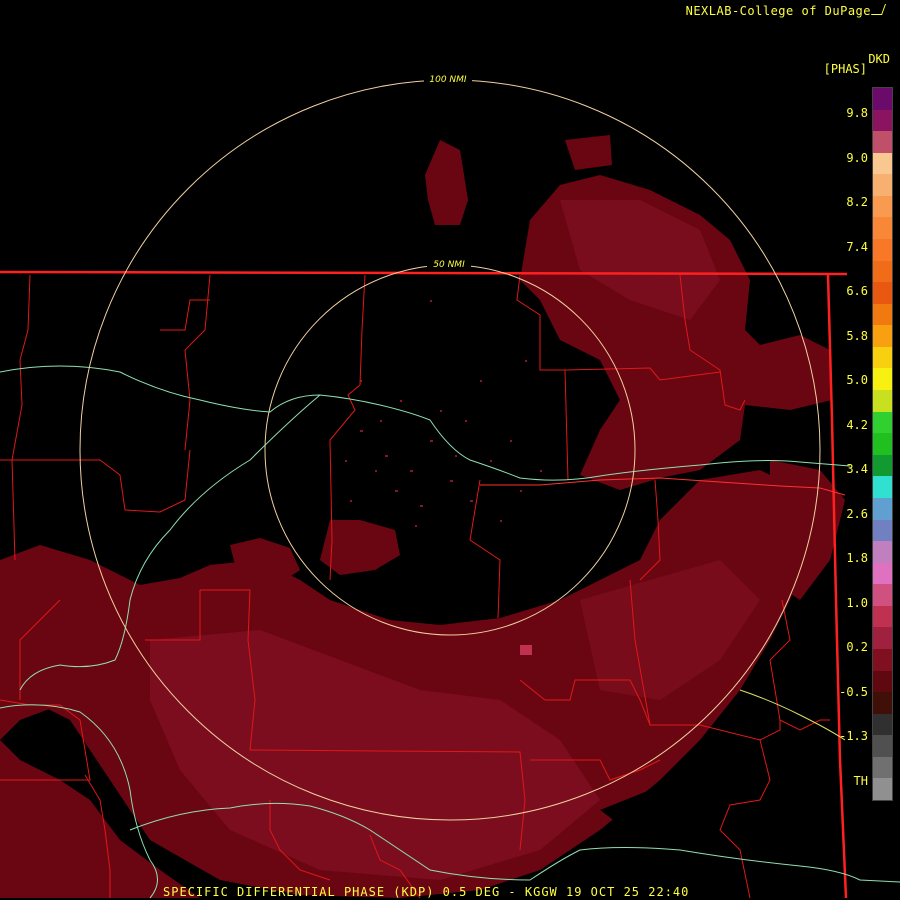 The height and width of the screenshot is (900, 900). I want to click on echo-gap-se, so click(807, 745).